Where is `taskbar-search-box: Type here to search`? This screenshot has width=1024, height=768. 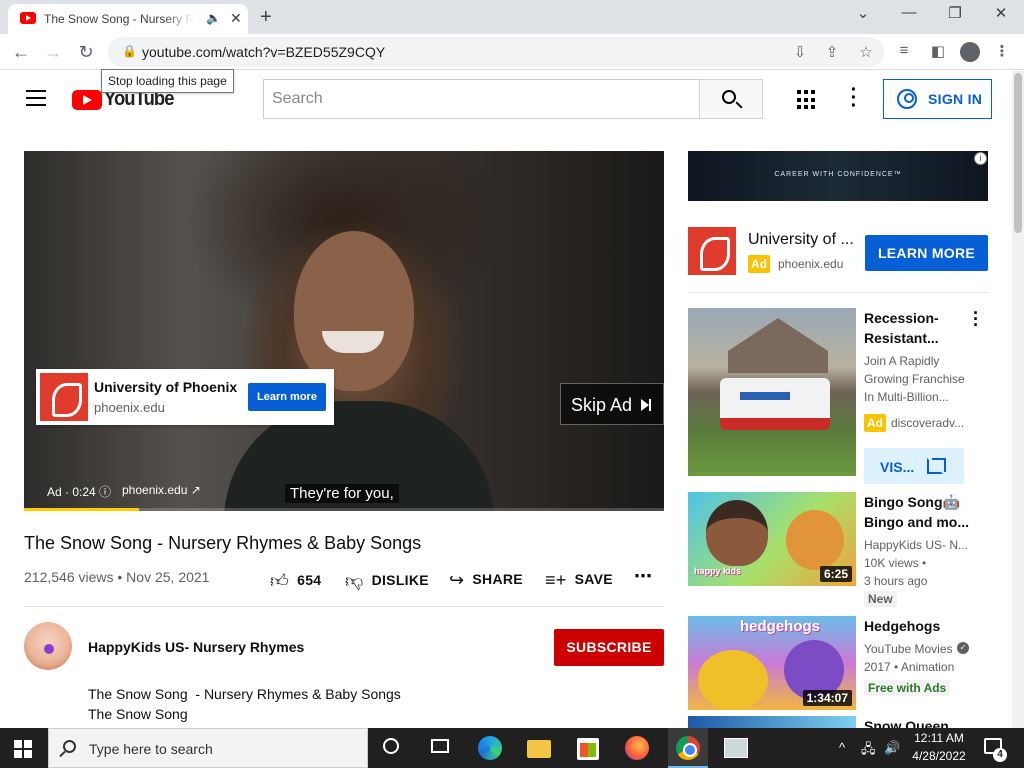
taskbar-search-box: Type here to search is located at coordinates (208, 748).